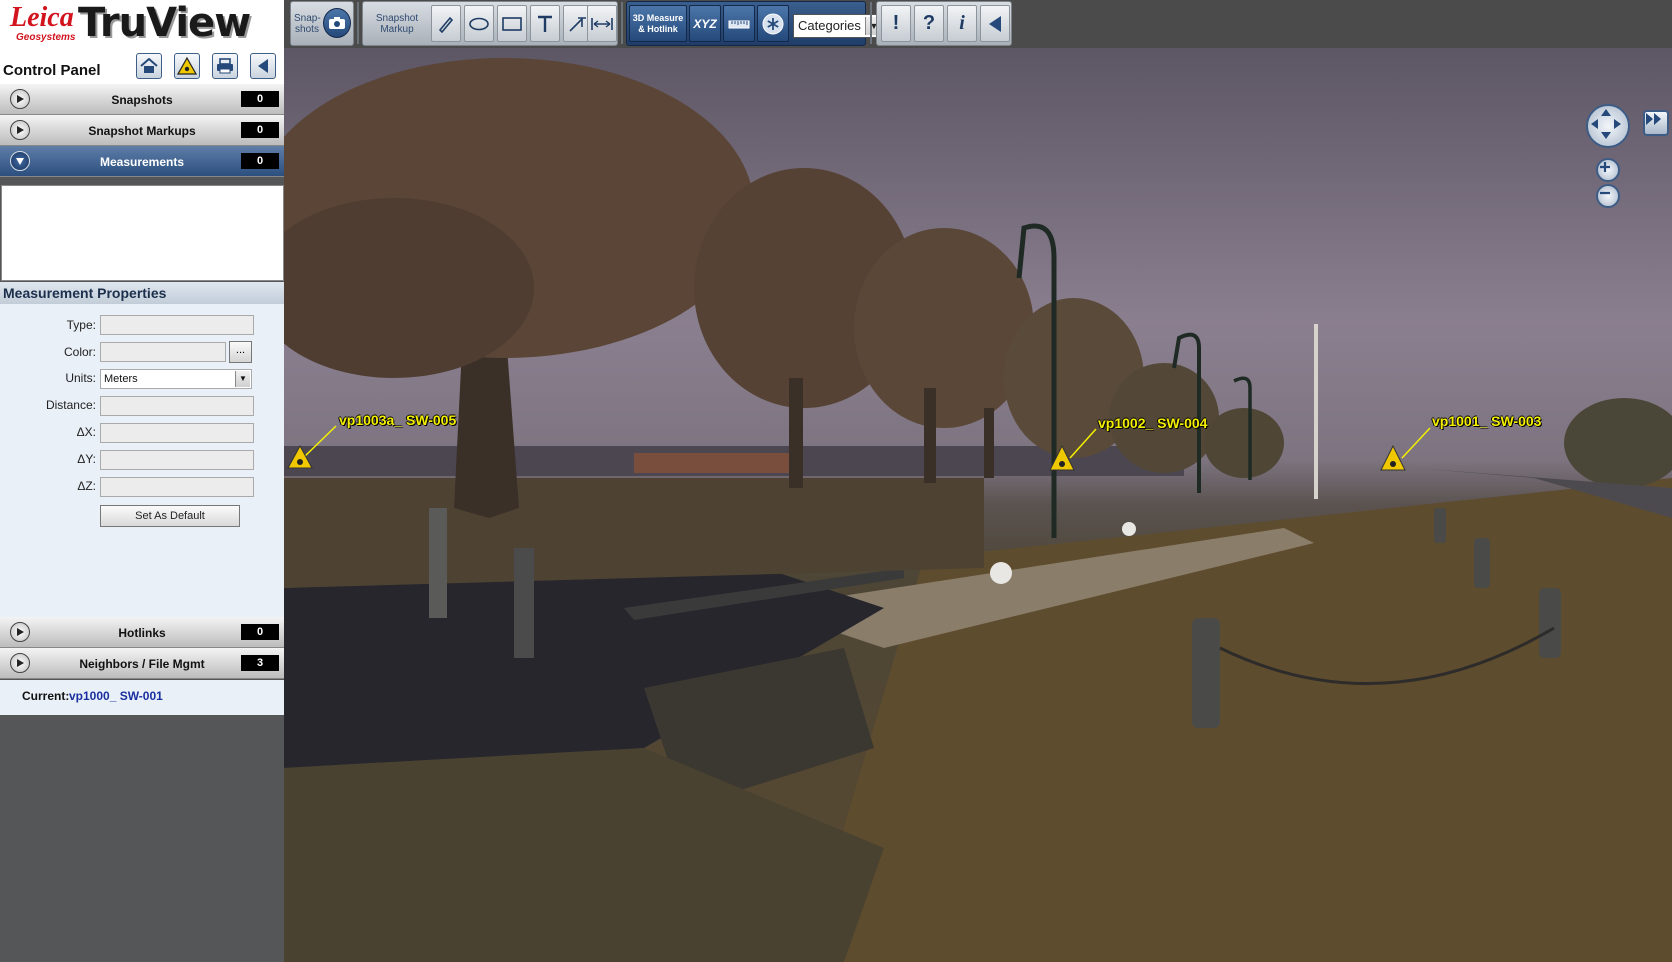  What do you see at coordinates (52, 70) in the screenshot?
I see `control-panel-title: Control Panel` at bounding box center [52, 70].